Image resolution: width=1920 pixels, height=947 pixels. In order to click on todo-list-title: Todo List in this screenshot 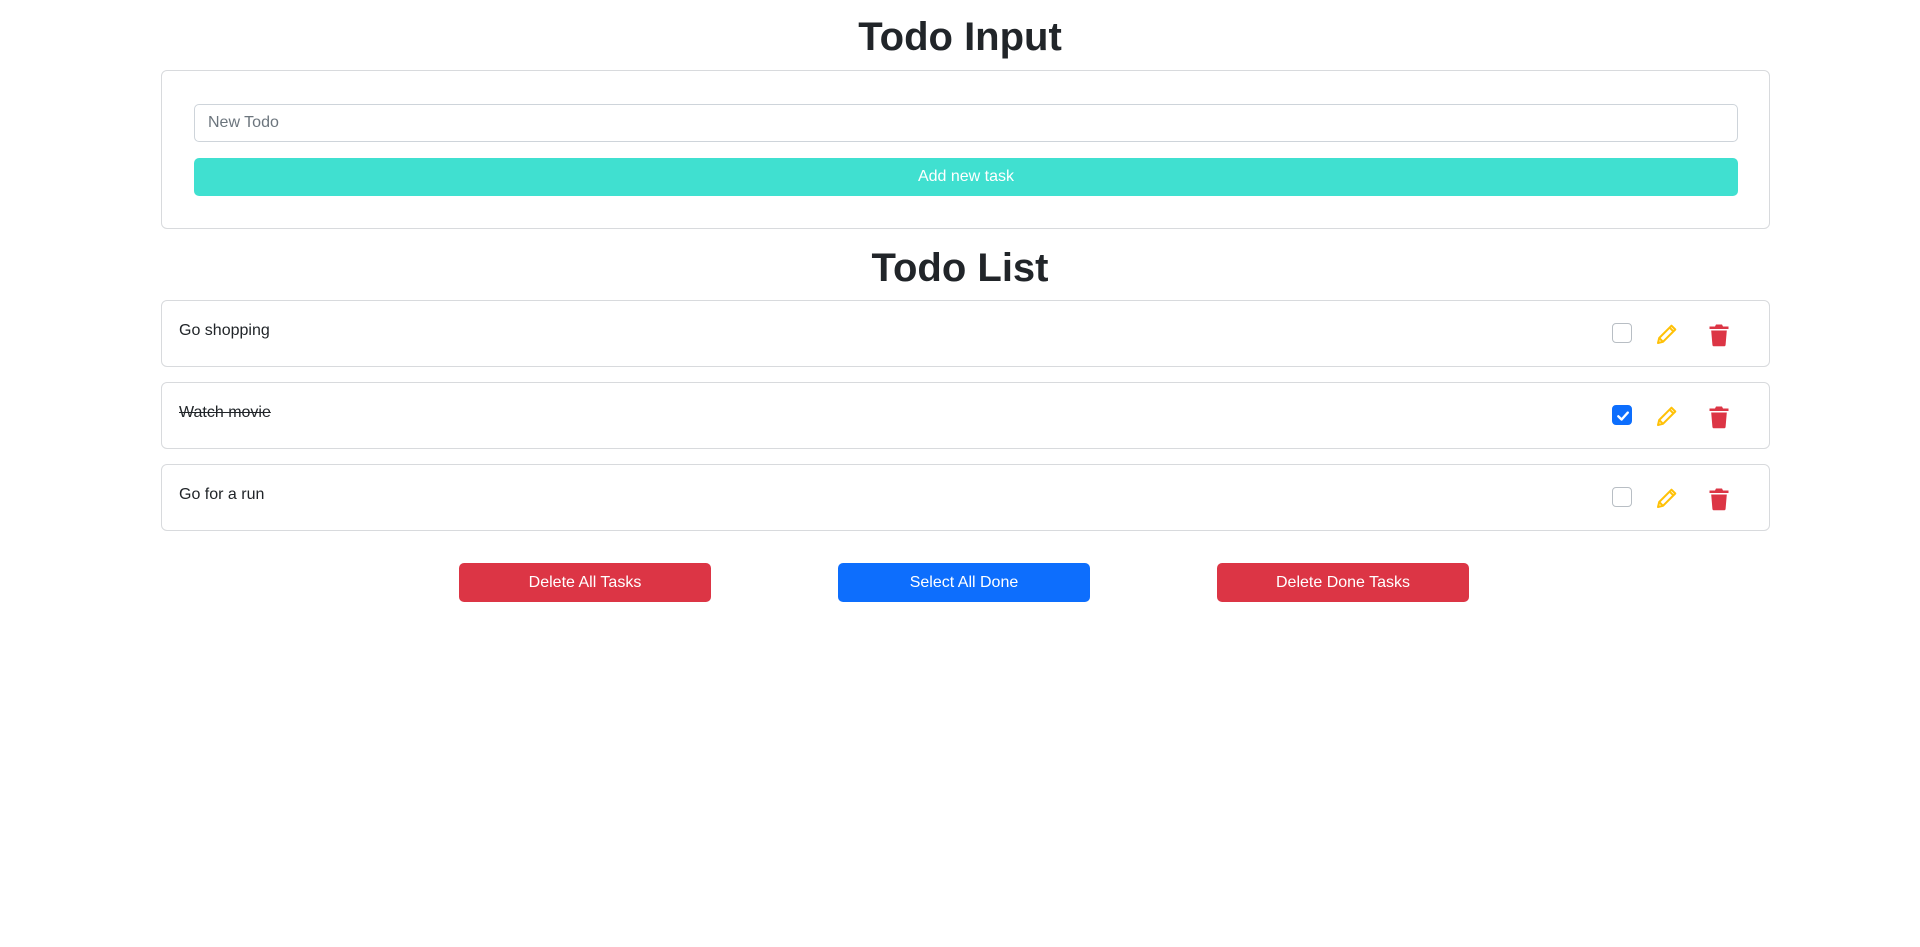, I will do `click(960, 268)`.